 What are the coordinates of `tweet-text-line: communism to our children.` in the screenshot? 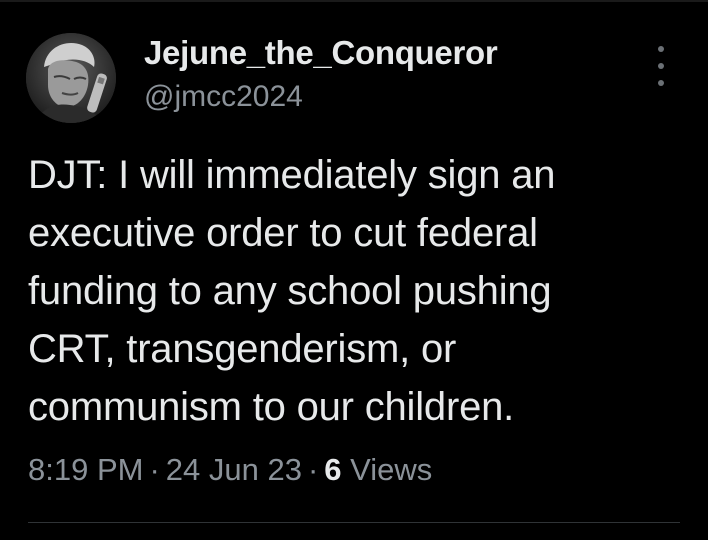 It's located at (271, 407).